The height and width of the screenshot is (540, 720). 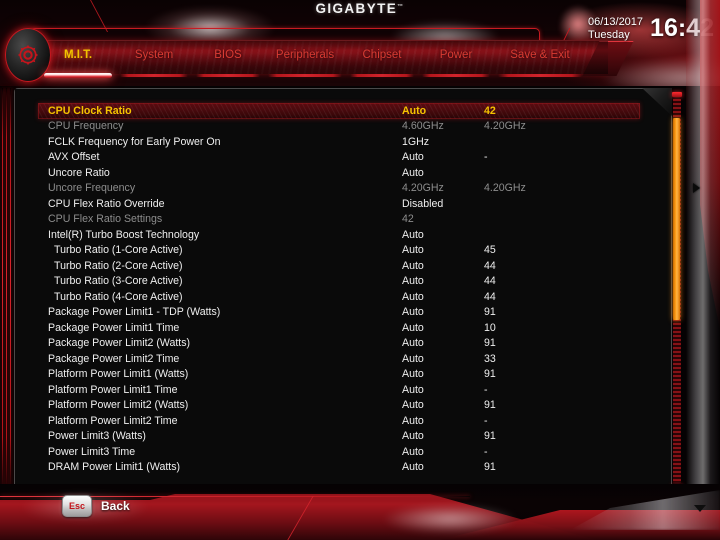 What do you see at coordinates (540, 62) in the screenshot?
I see `tab-save-and-exit: Save & Exit` at bounding box center [540, 62].